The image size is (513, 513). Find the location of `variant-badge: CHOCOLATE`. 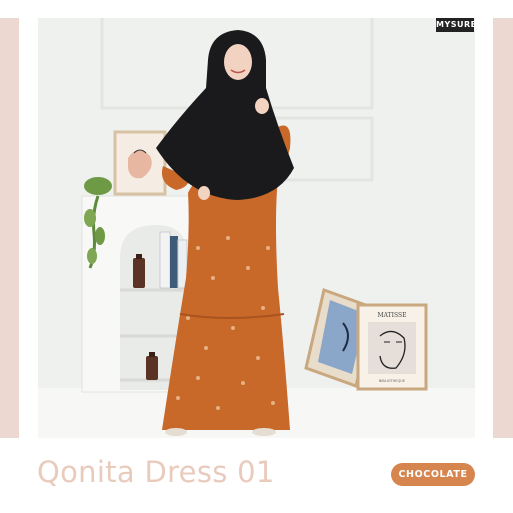

variant-badge: CHOCOLATE is located at coordinates (433, 474).